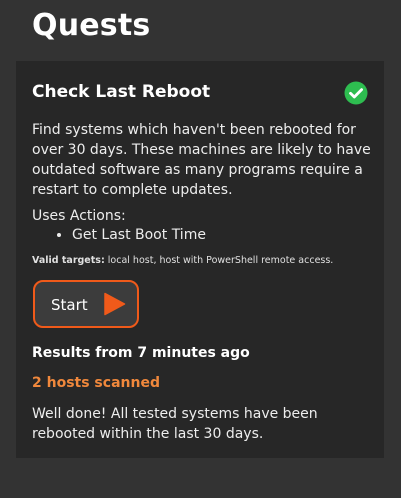 The height and width of the screenshot is (498, 401). Describe the element at coordinates (141, 353) in the screenshot. I see `results-heading: Results from 7 minutes ago` at that location.